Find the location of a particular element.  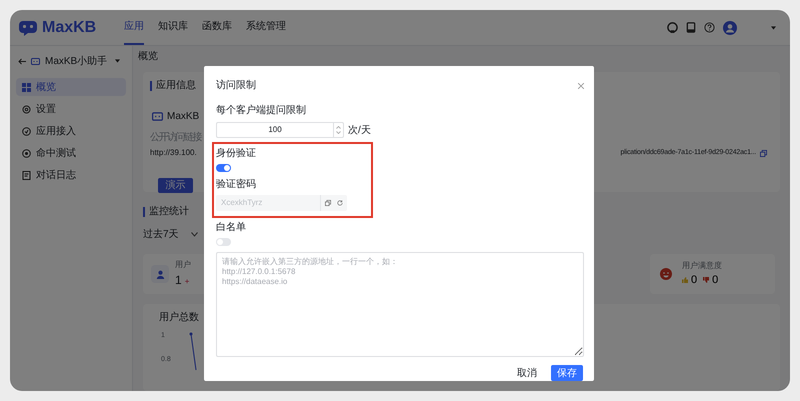

section-title: 监控统计 is located at coordinates (169, 211).